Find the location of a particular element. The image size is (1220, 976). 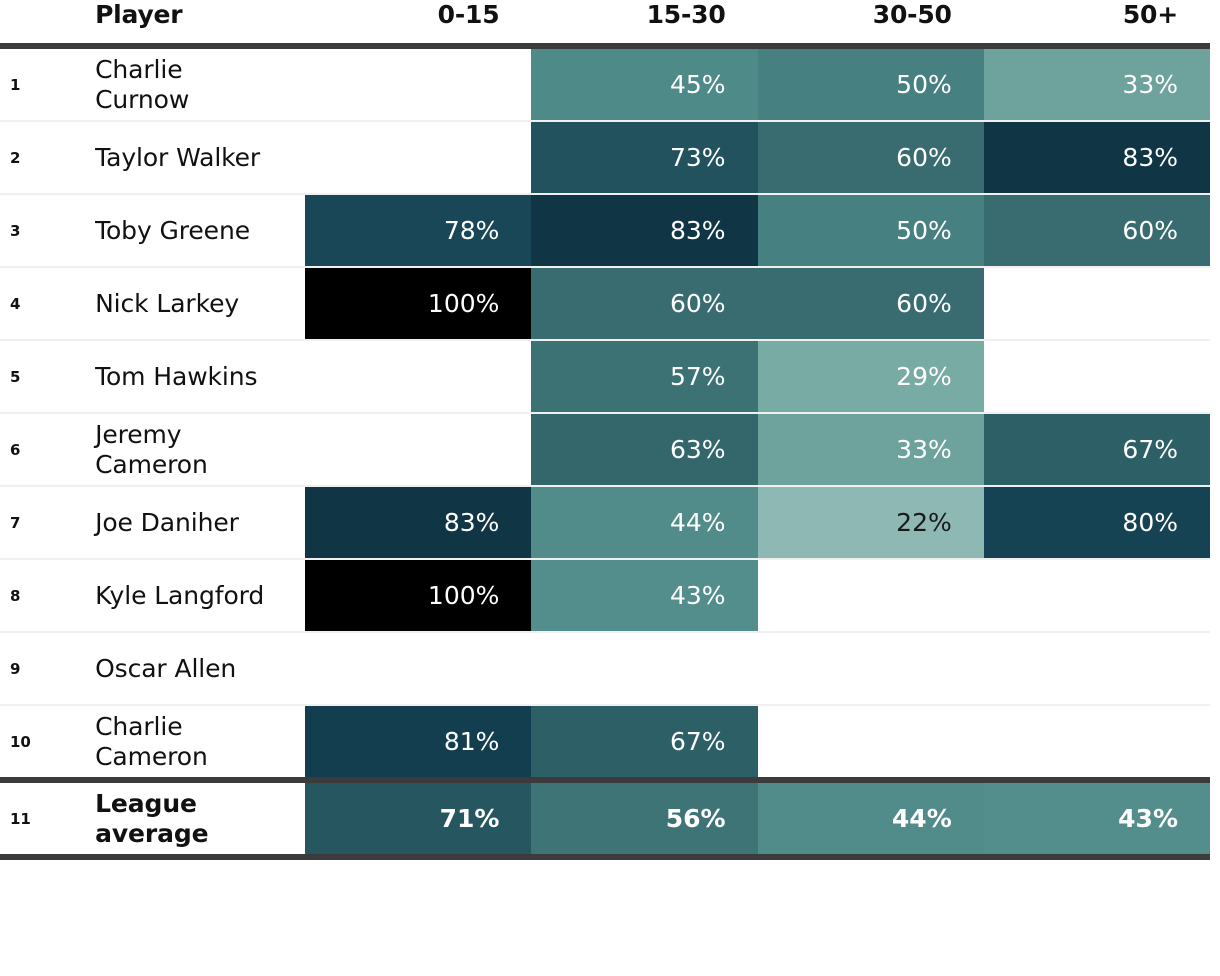

table-row: 3 Toby Greene 78% 83% 50% 60% is located at coordinates (605, 230).